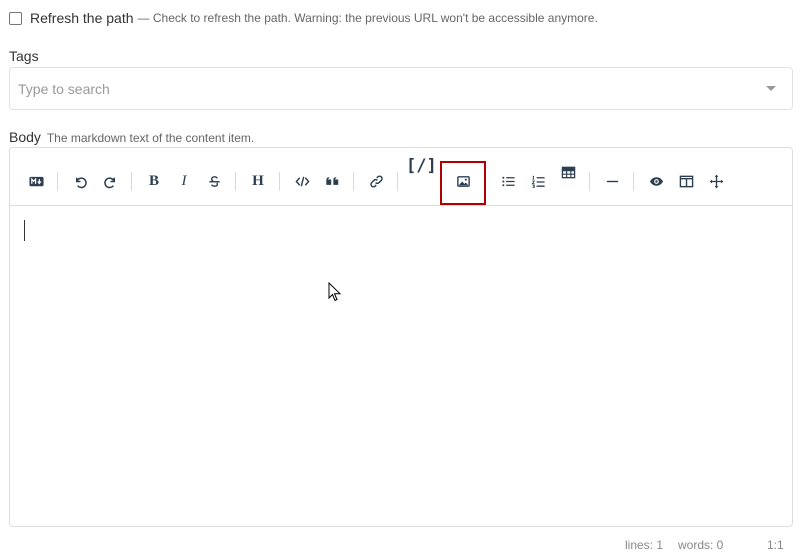 This screenshot has height=556, width=804. I want to click on caret-down-icon, so click(771, 88).